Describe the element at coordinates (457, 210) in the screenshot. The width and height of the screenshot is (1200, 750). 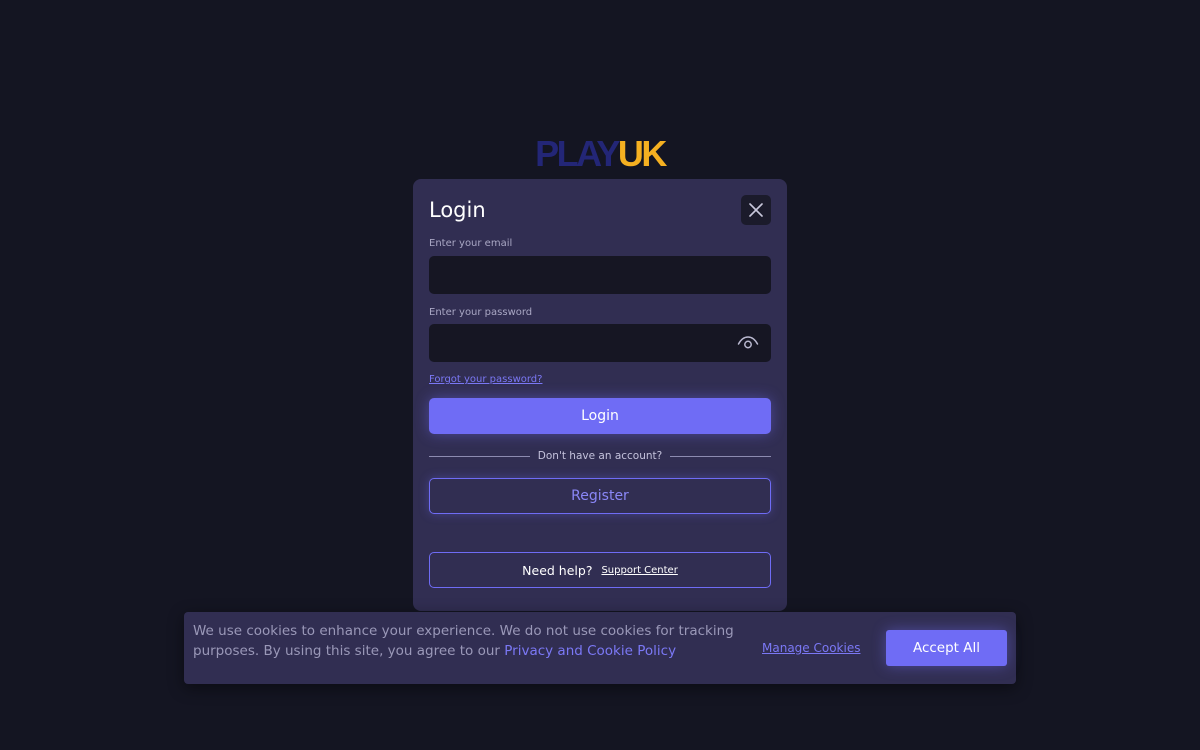
I see `modal-title: Login` at that location.